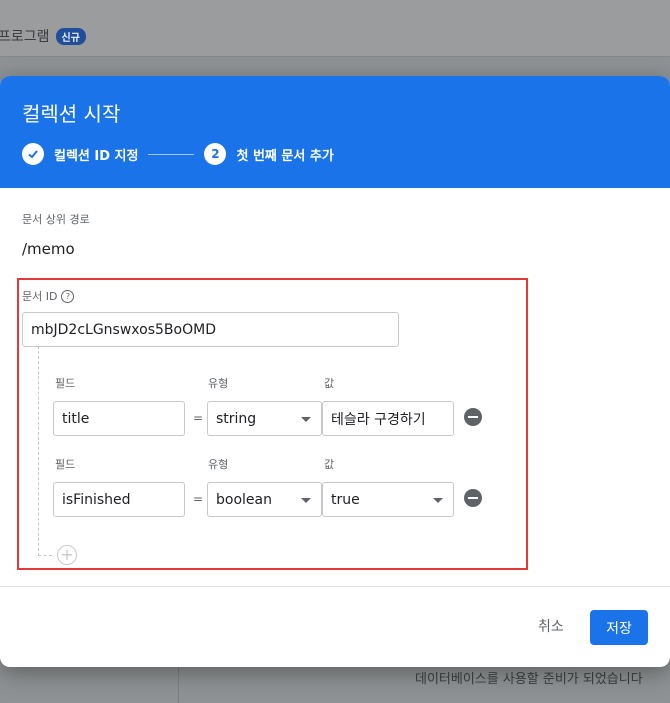  What do you see at coordinates (65, 464) in the screenshot?
I see `row2-field-label: 필드` at bounding box center [65, 464].